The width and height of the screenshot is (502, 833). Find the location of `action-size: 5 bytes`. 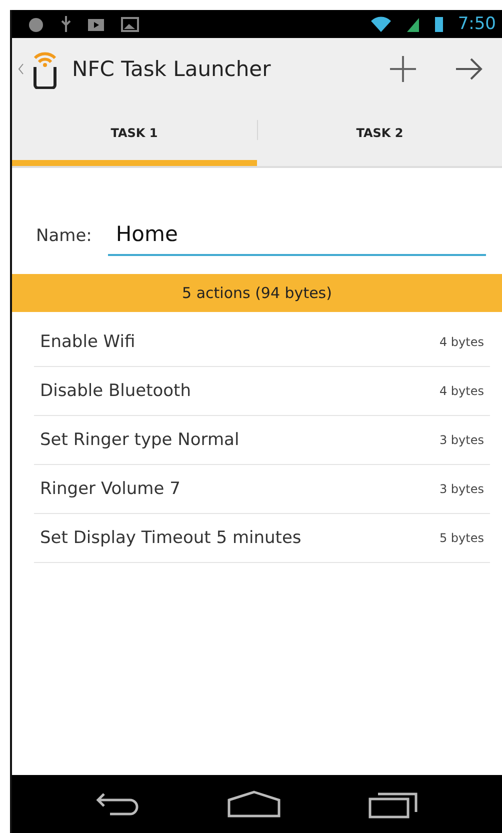

action-size: 5 bytes is located at coordinates (461, 538).